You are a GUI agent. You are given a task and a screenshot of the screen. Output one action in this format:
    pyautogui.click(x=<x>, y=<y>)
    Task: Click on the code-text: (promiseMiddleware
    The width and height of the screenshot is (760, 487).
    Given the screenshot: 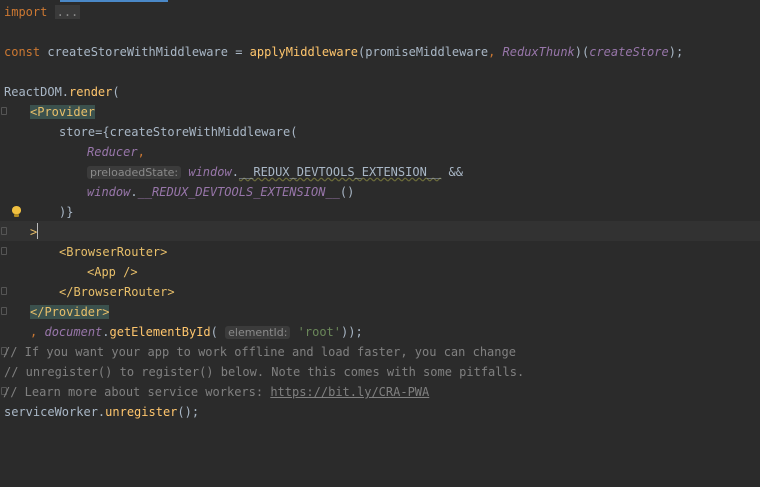 What is the action you would take?
    pyautogui.click(x=423, y=52)
    